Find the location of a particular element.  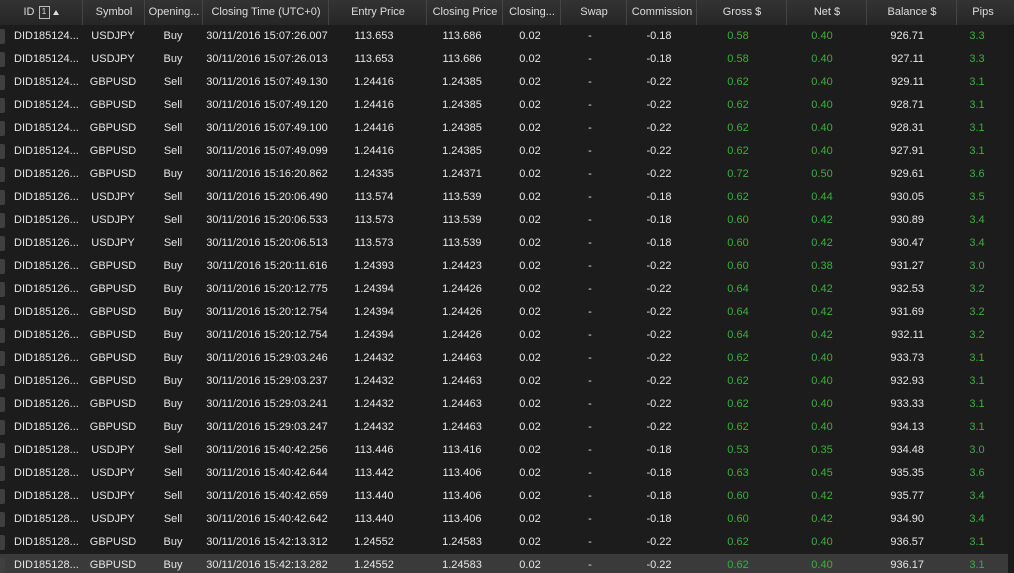

cell-balance: 932.53 is located at coordinates (907, 289).